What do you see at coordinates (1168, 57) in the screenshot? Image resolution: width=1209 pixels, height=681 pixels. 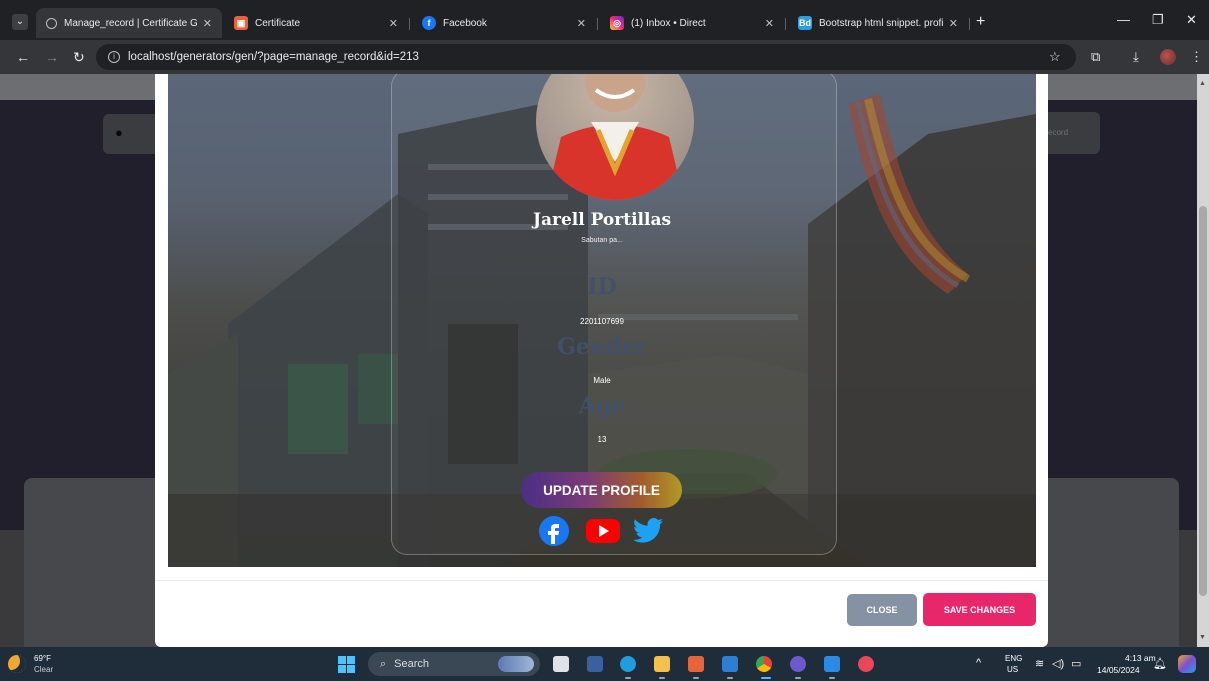 I see `profile-avatar-icon` at bounding box center [1168, 57].